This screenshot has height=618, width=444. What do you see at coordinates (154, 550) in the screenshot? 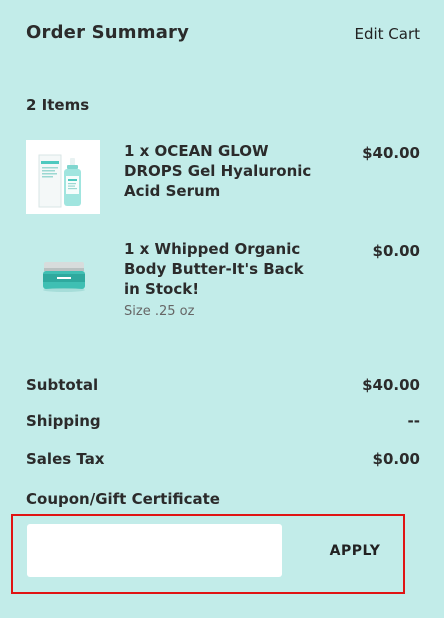
I see `coupon-input` at bounding box center [154, 550].